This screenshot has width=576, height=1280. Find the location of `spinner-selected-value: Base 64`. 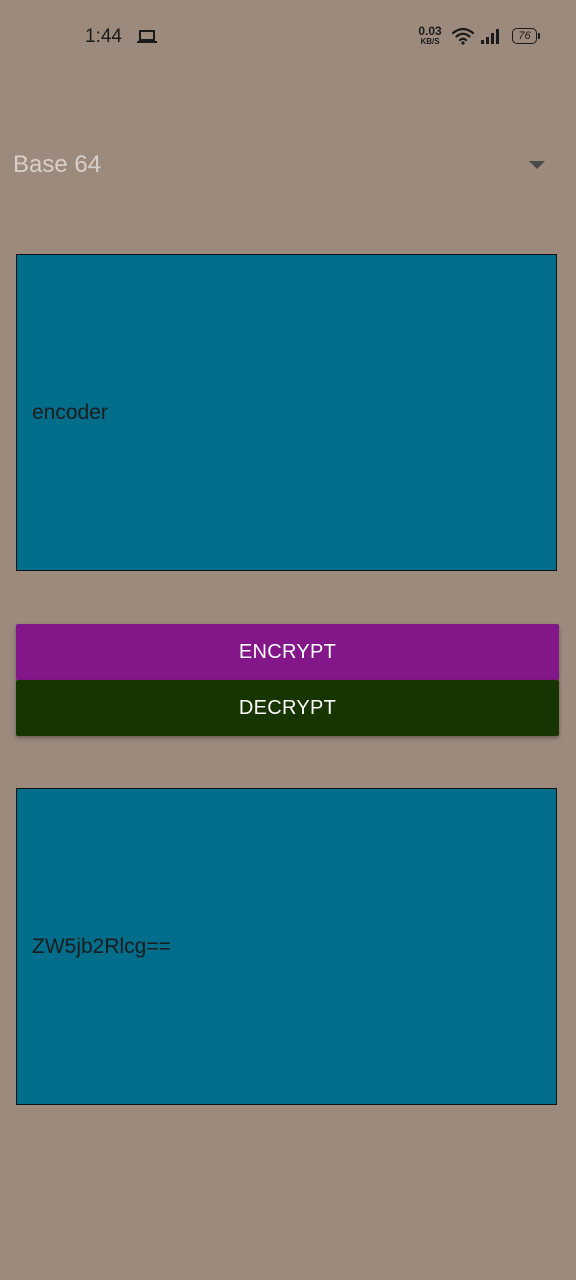

spinner-selected-value: Base 64 is located at coordinates (57, 164).